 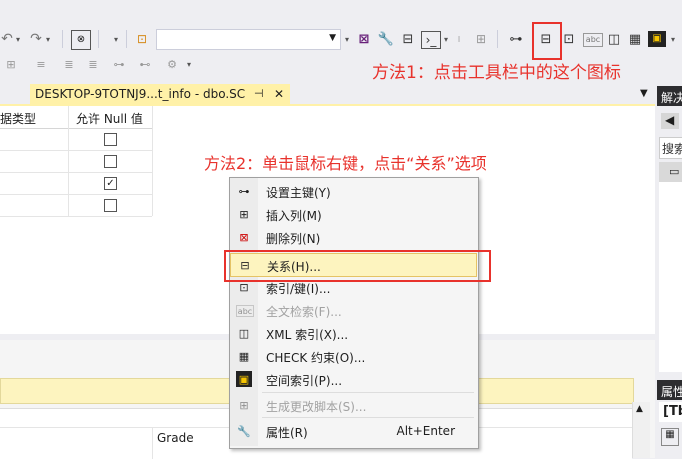 What do you see at coordinates (36, 39) in the screenshot?
I see `redo-icon: ↷` at bounding box center [36, 39].